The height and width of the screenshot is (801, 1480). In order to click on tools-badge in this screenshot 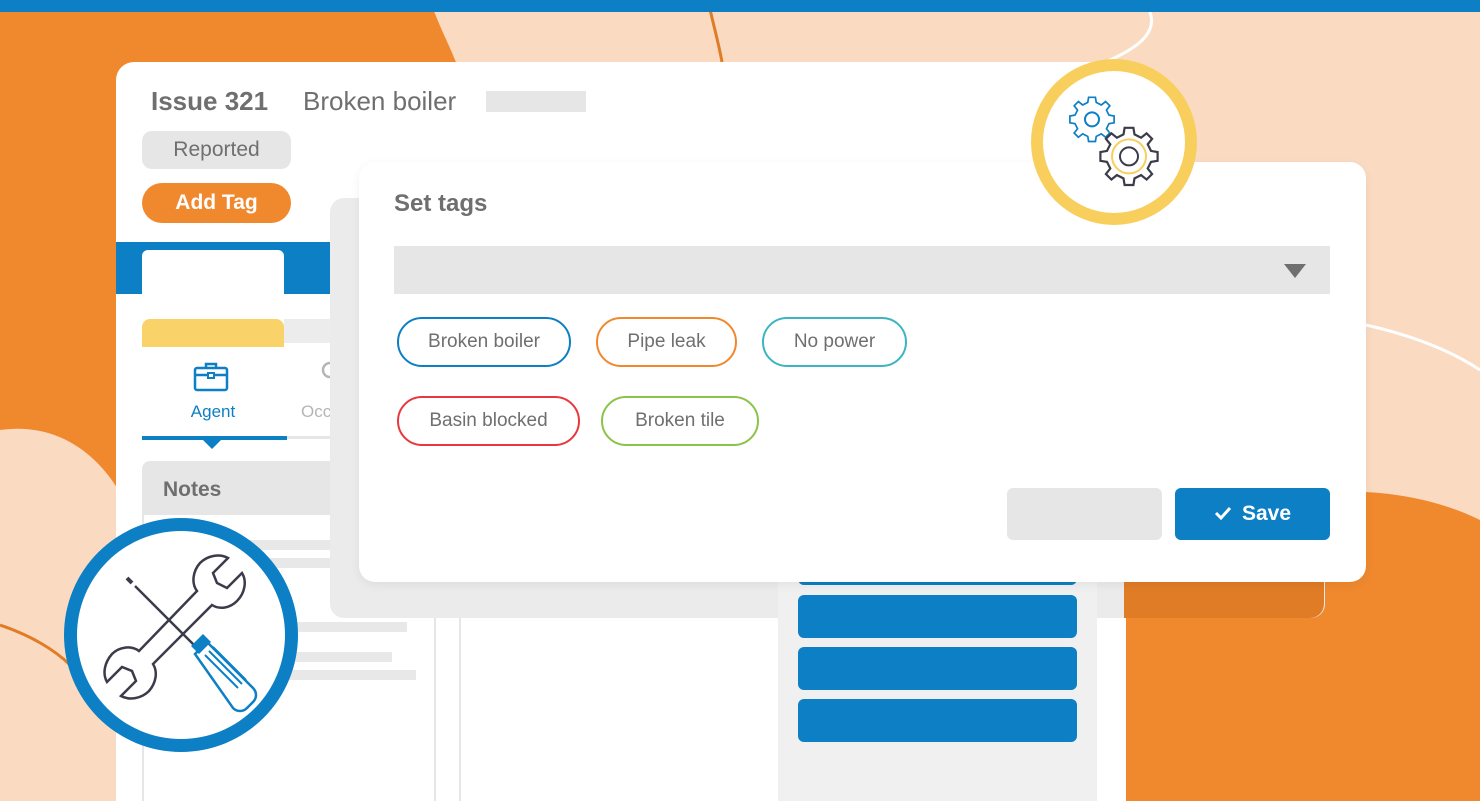, I will do `click(181, 635)`.